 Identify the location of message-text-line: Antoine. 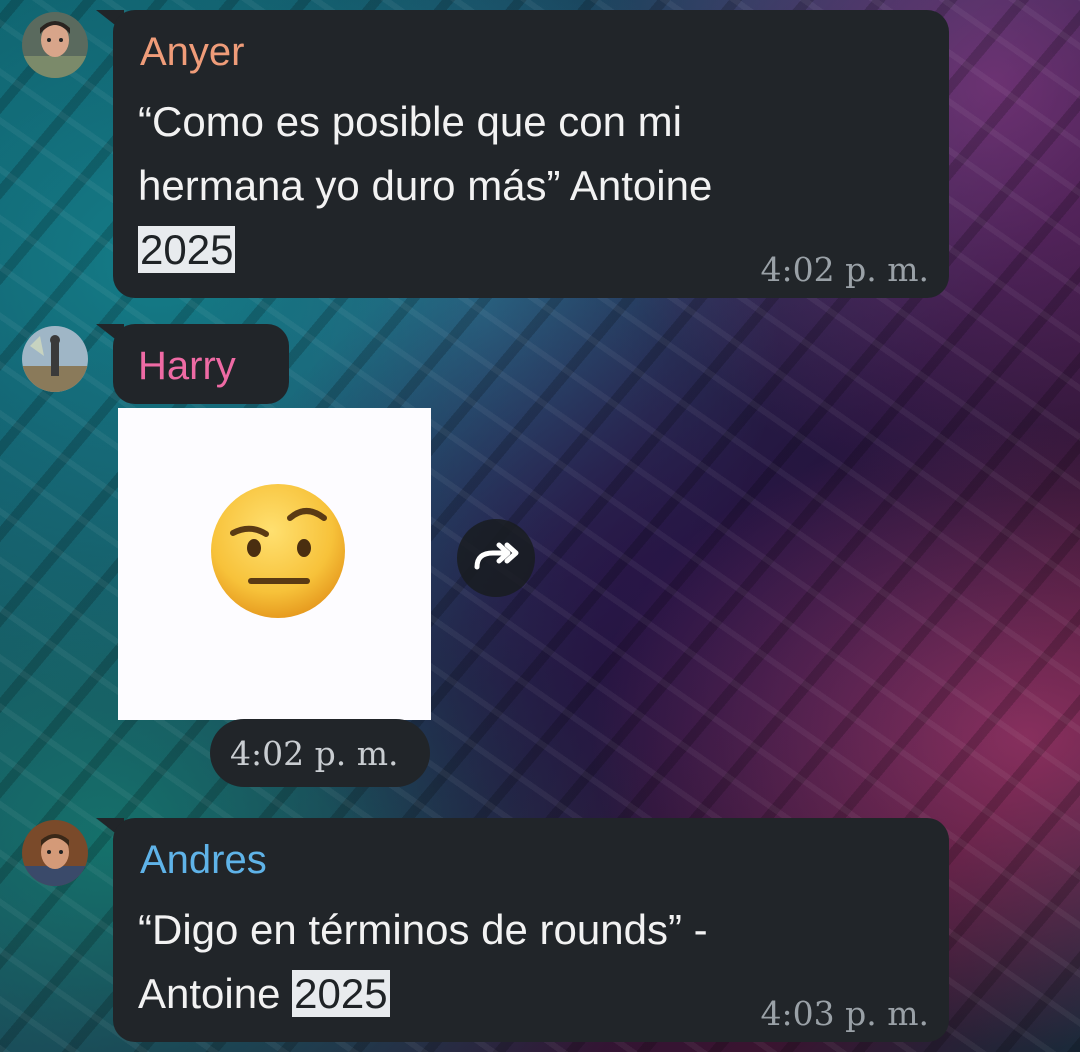
(215, 993).